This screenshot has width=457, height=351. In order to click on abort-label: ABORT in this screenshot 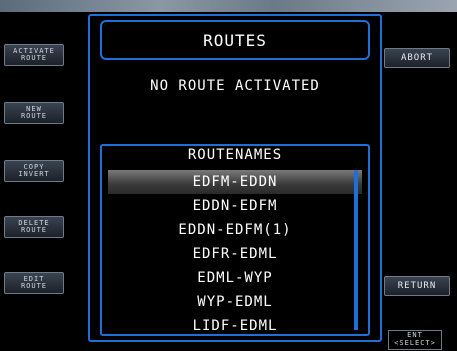, I will do `click(417, 58)`.